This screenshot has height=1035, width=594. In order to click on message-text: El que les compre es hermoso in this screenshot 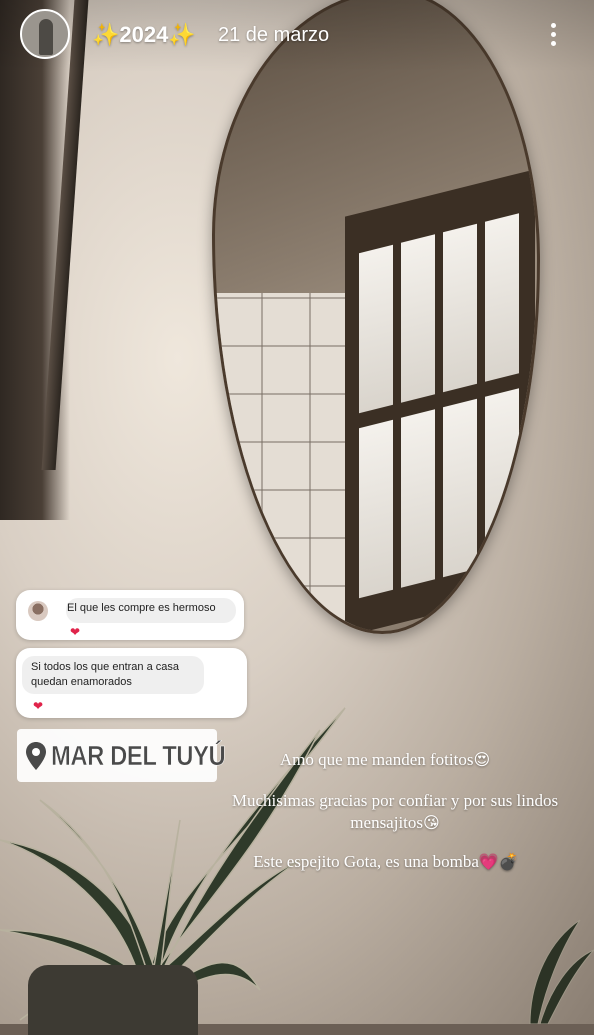, I will do `click(141, 608)`.